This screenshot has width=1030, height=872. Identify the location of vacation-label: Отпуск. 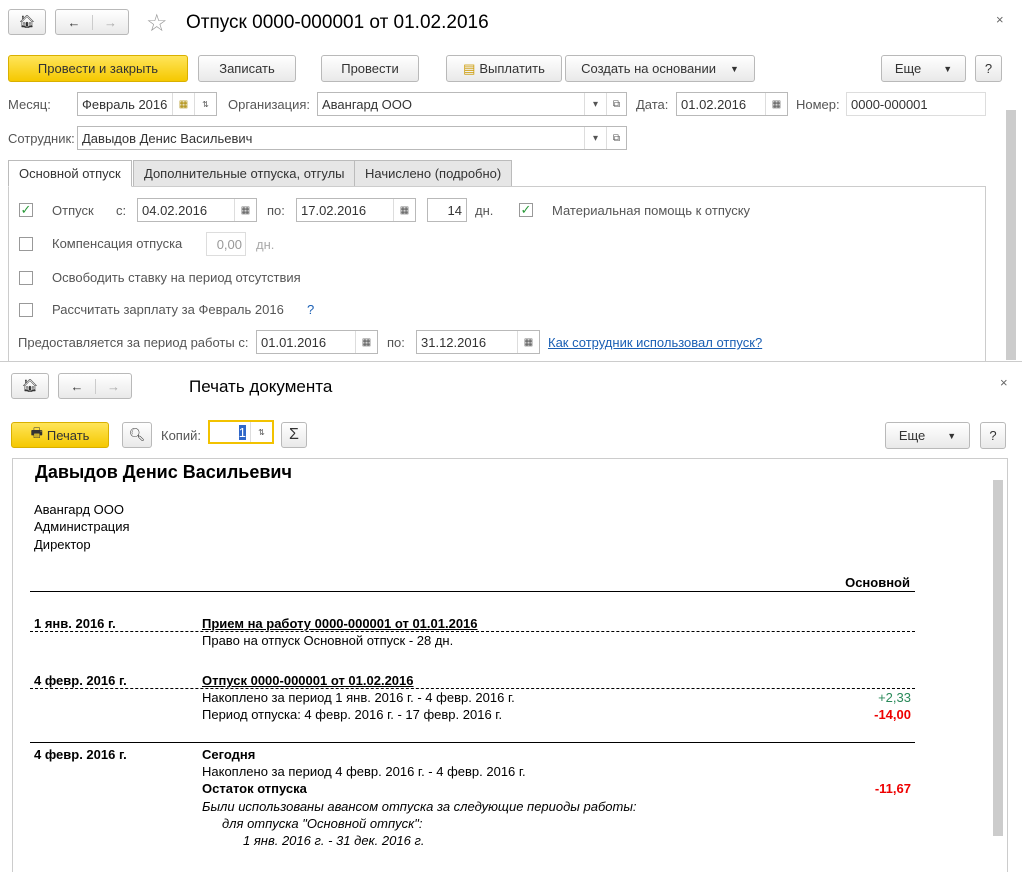
(73, 210).